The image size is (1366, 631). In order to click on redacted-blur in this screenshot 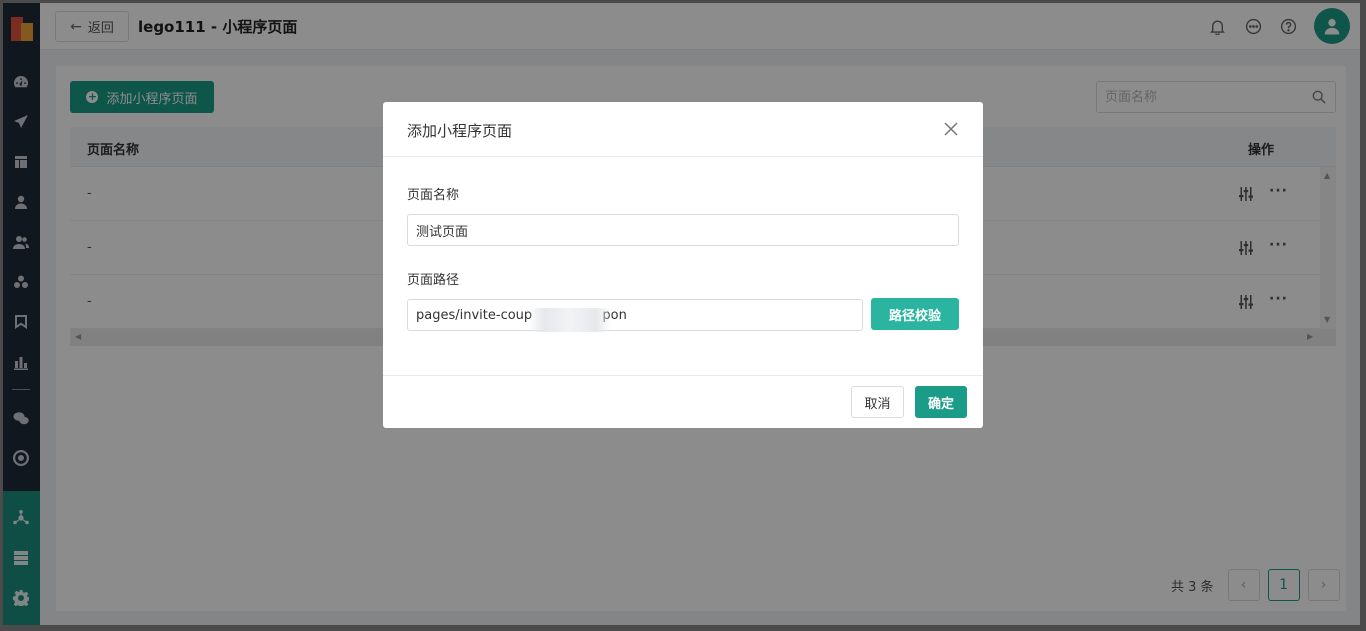, I will do `click(570, 320)`.